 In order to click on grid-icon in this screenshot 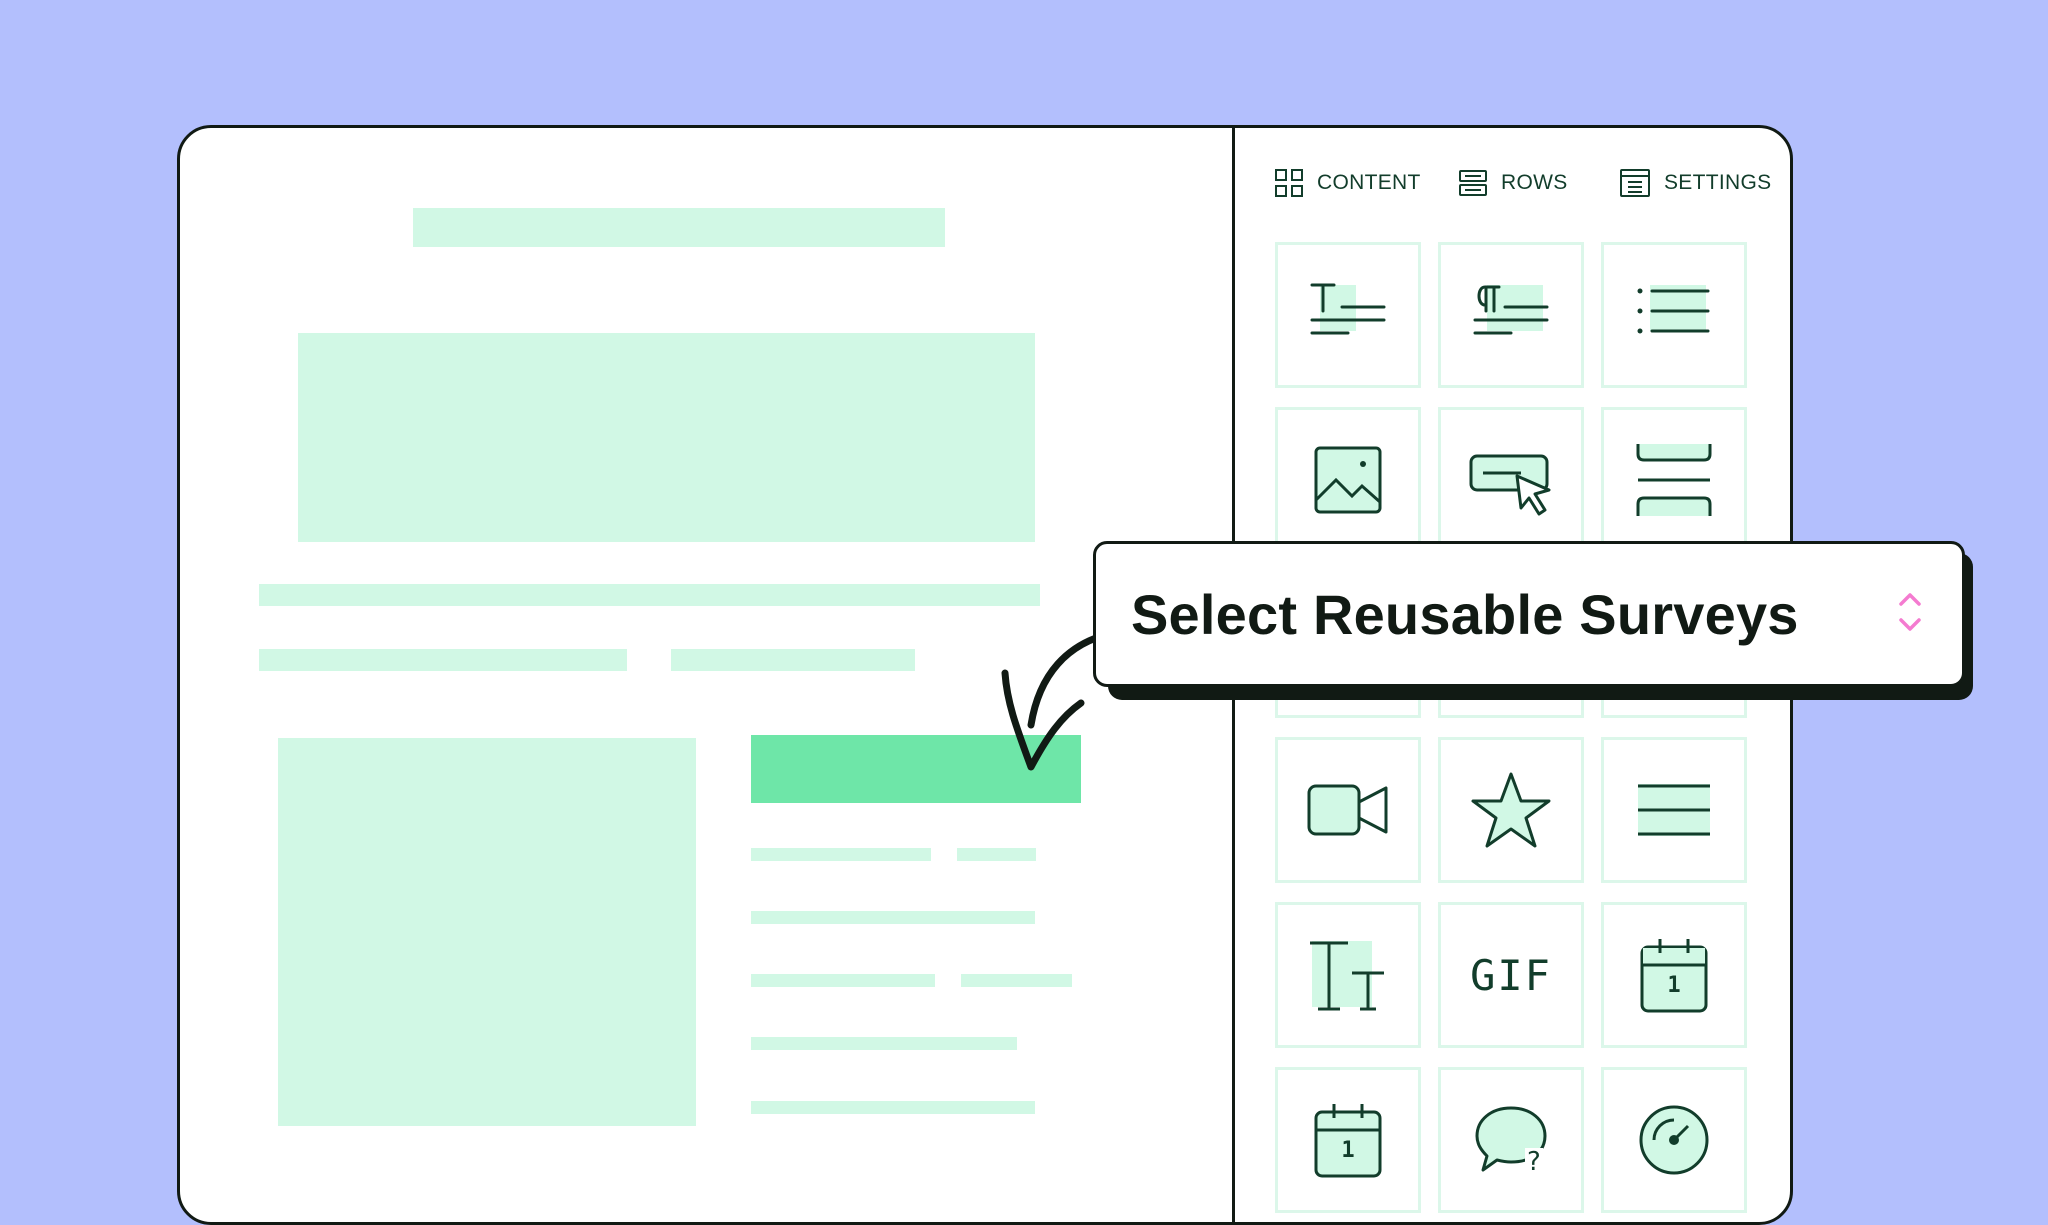, I will do `click(1289, 183)`.